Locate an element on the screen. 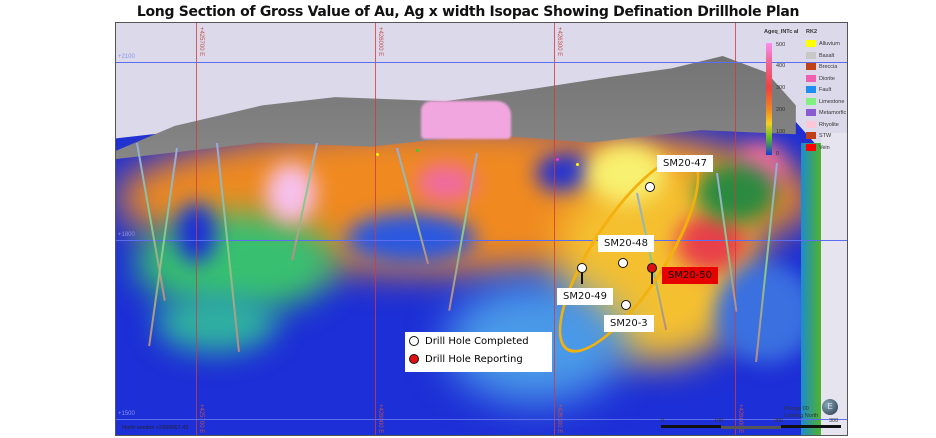  drillhole-label: SM20-48 is located at coordinates (626, 243).